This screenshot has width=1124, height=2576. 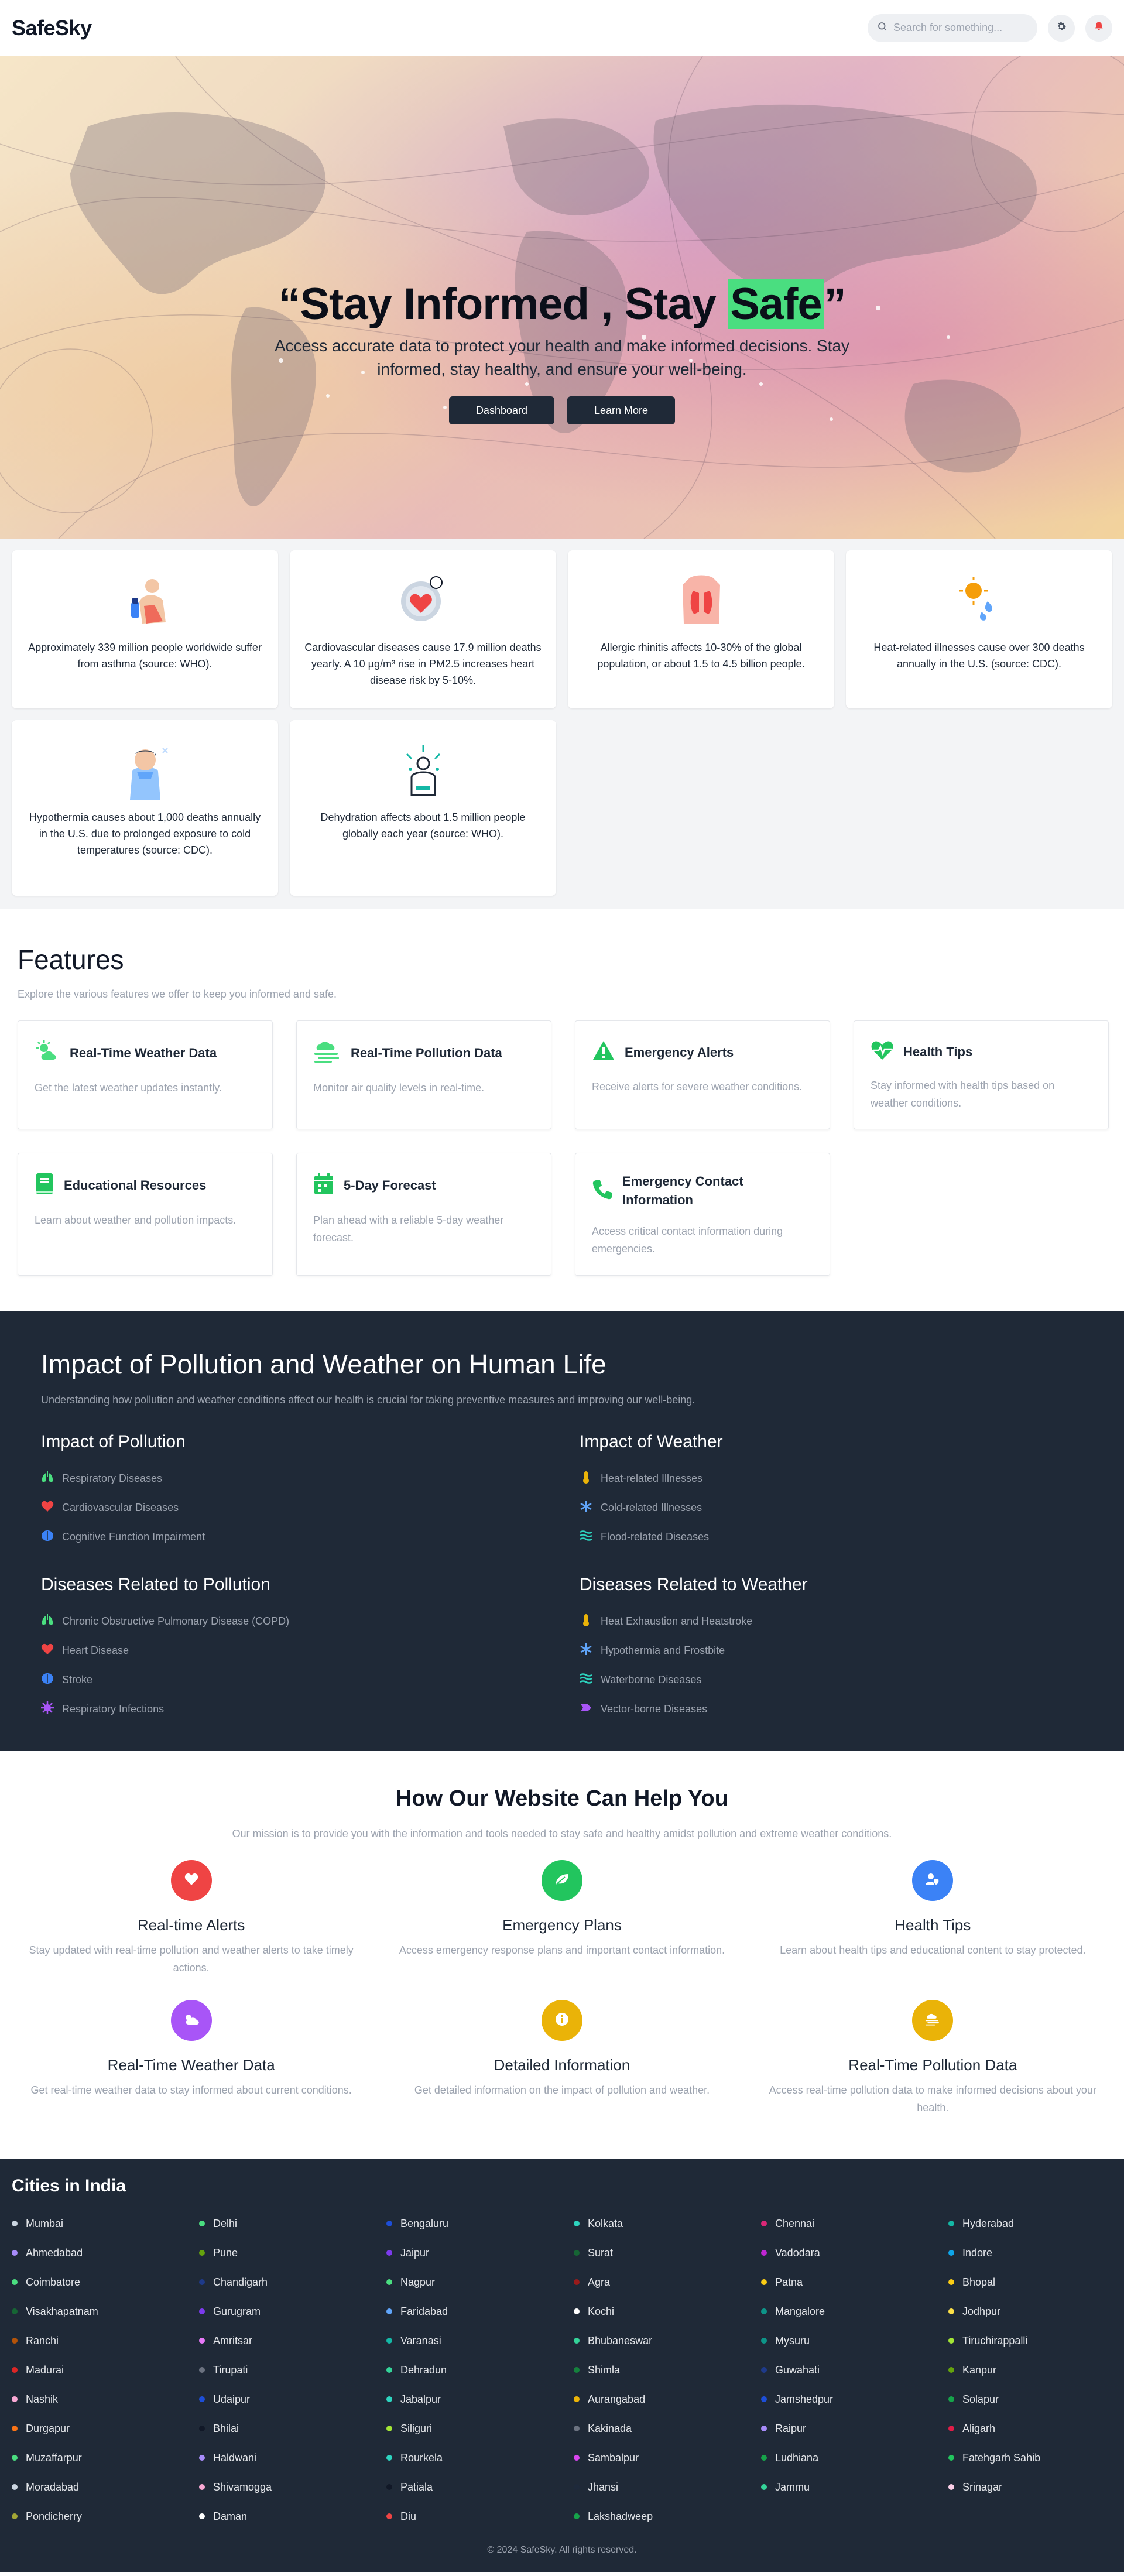 I want to click on city-link: Indore, so click(x=1036, y=2252).